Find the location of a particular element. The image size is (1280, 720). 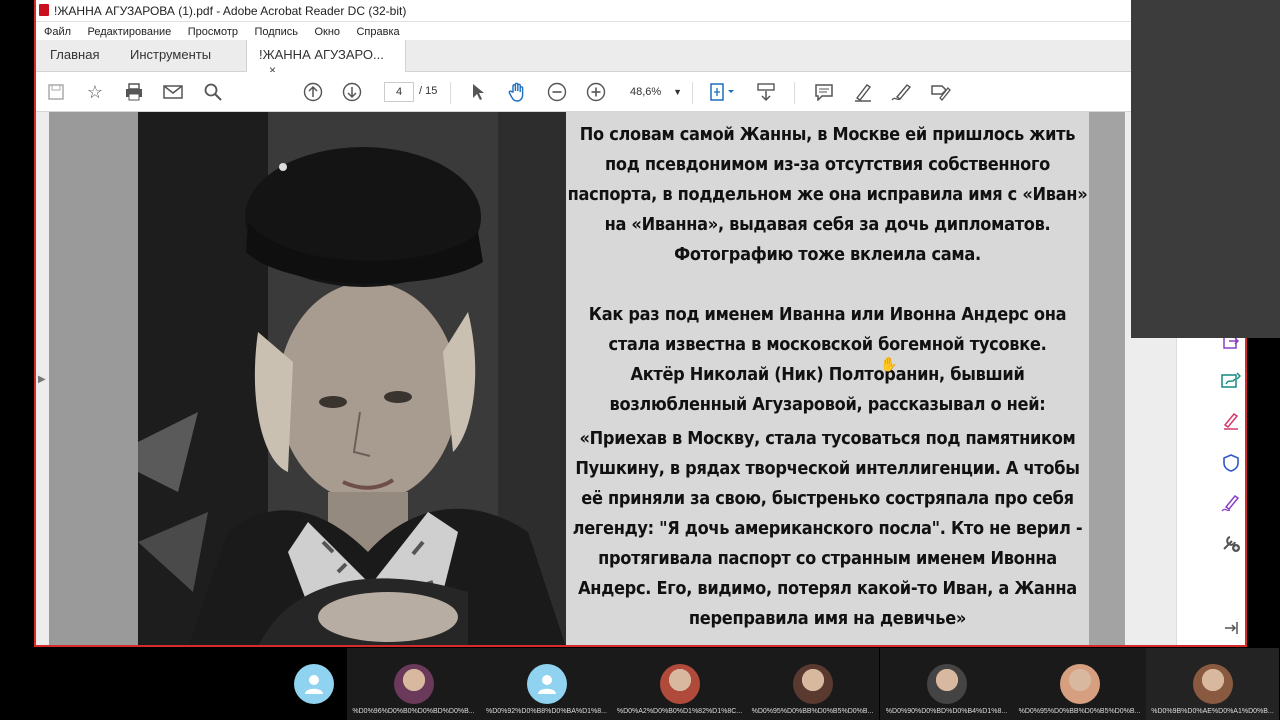

zoom-level-dropdown: 48,6% ▼ is located at coordinates (655, 92).